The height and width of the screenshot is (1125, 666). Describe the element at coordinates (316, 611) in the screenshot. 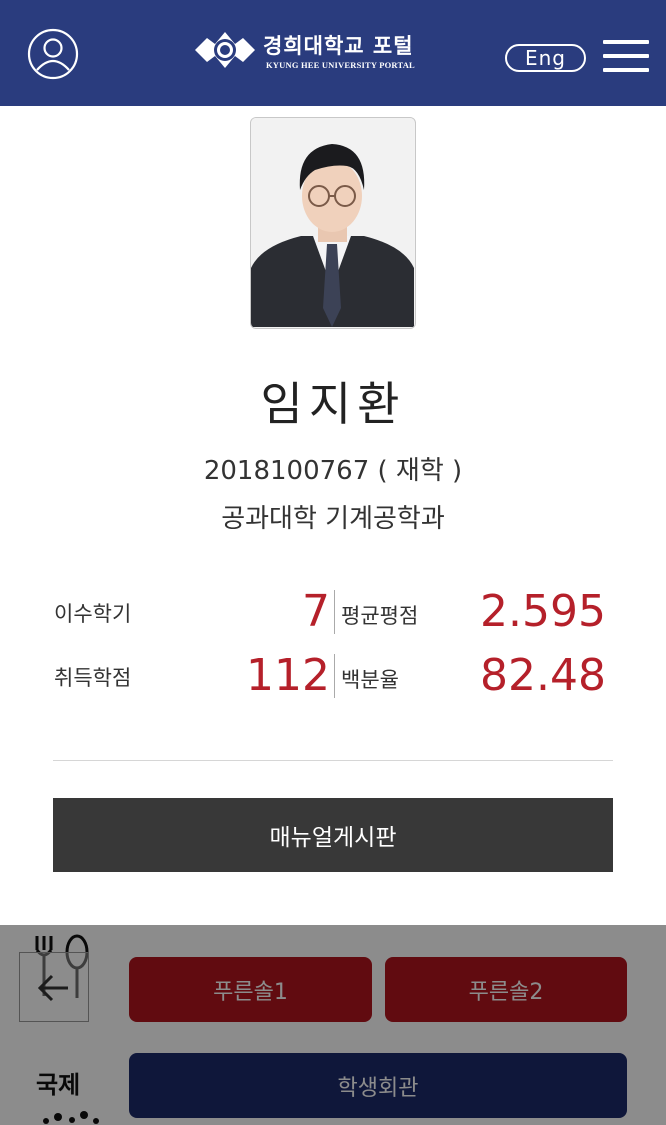

I see `stat-value-semesters: 7` at that location.